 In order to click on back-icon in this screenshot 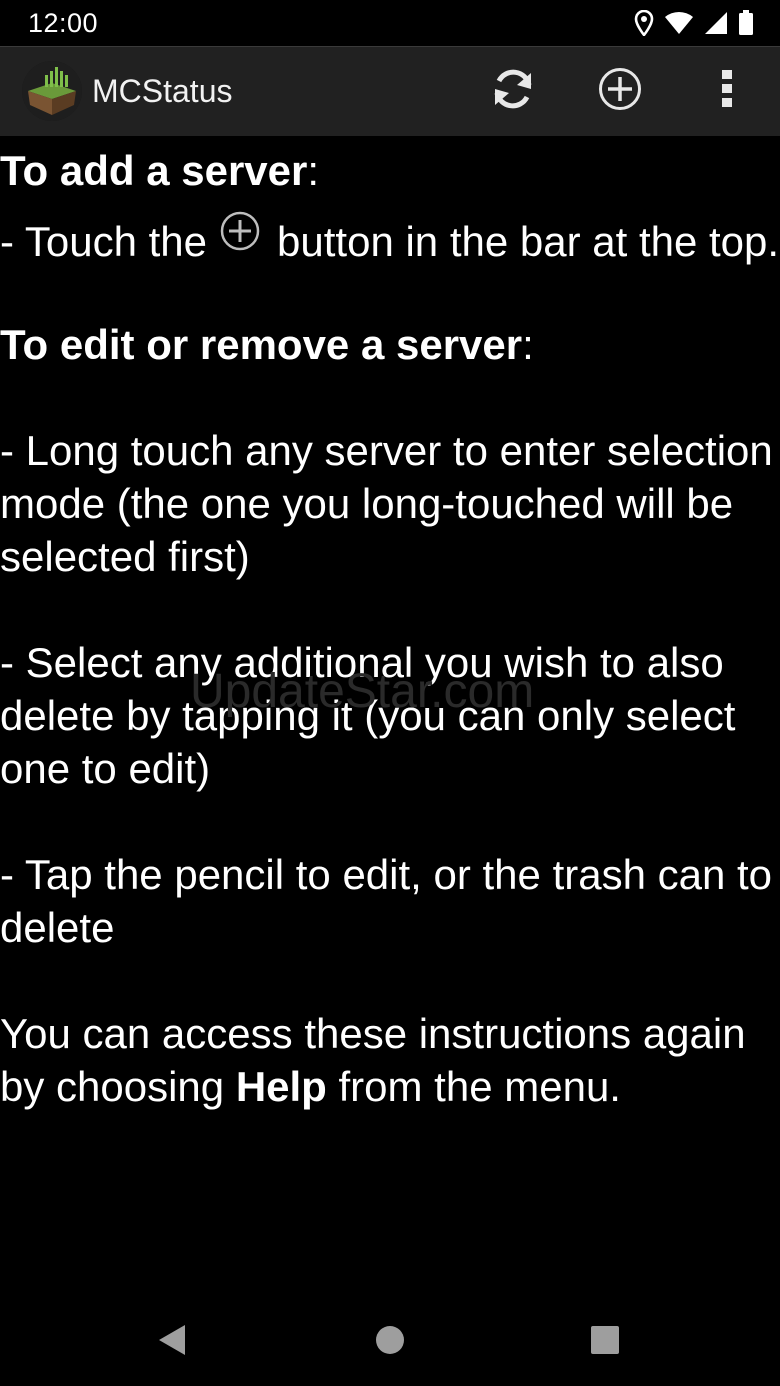, I will do `click(172, 1342)`.